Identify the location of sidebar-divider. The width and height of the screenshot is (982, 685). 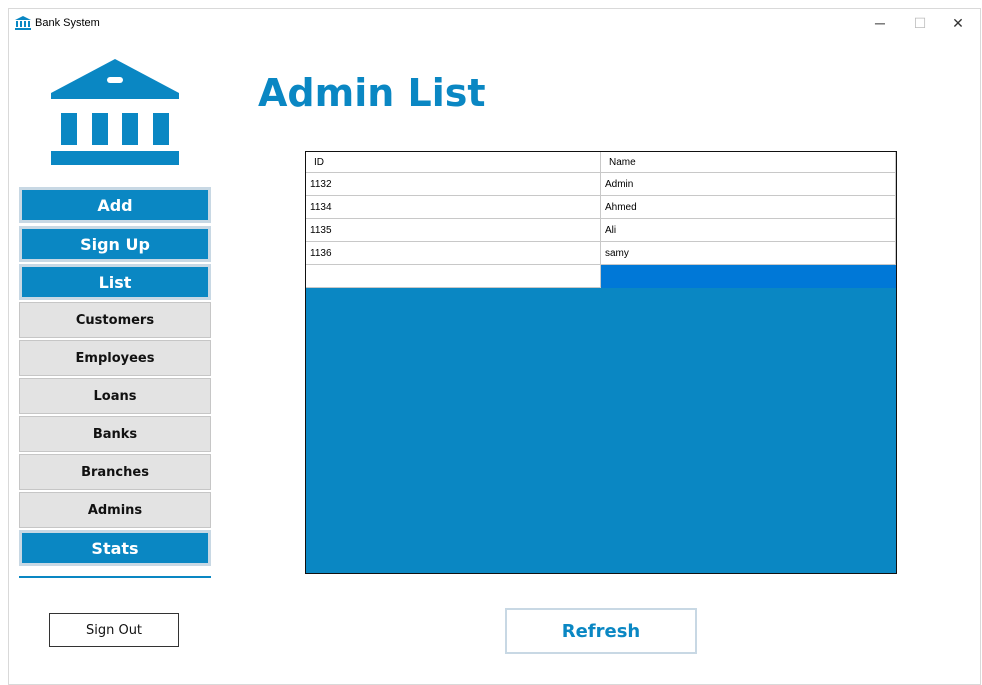
(115, 577).